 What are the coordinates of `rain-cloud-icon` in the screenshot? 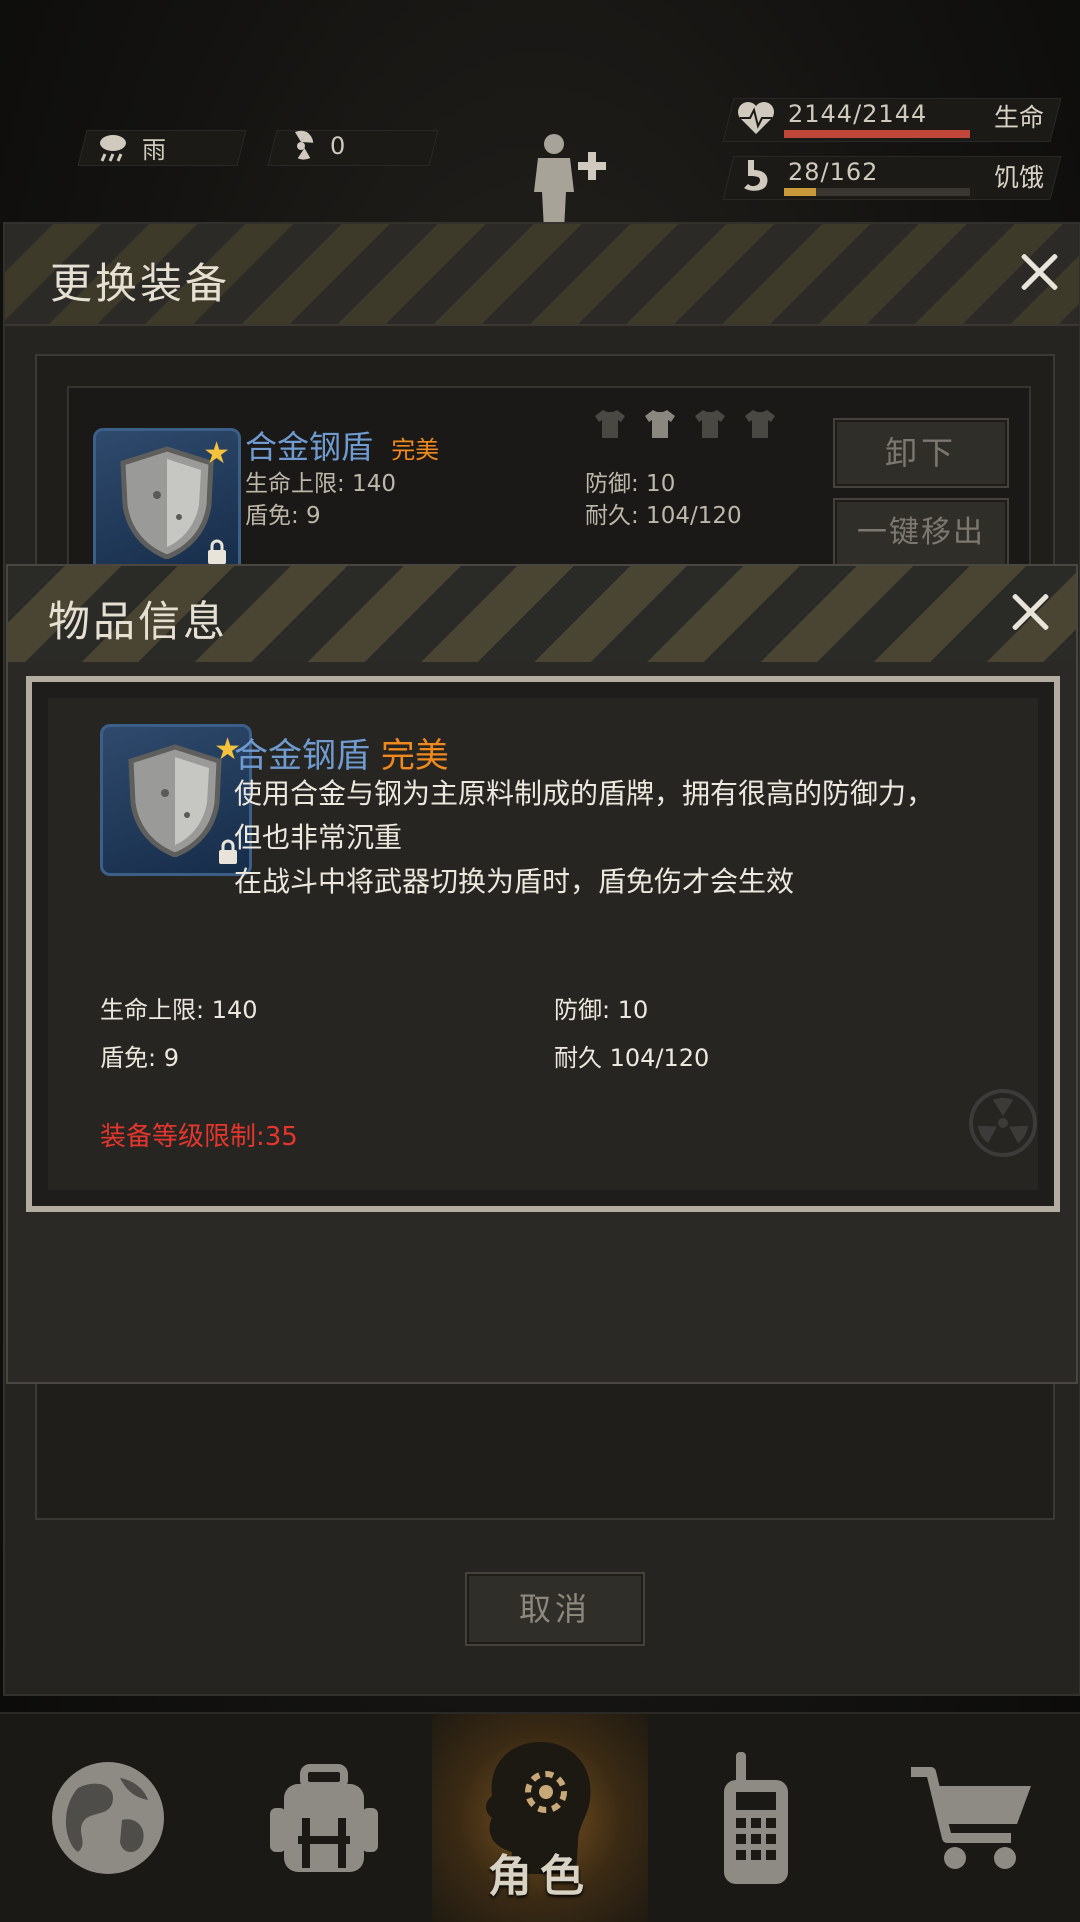 It's located at (113, 148).